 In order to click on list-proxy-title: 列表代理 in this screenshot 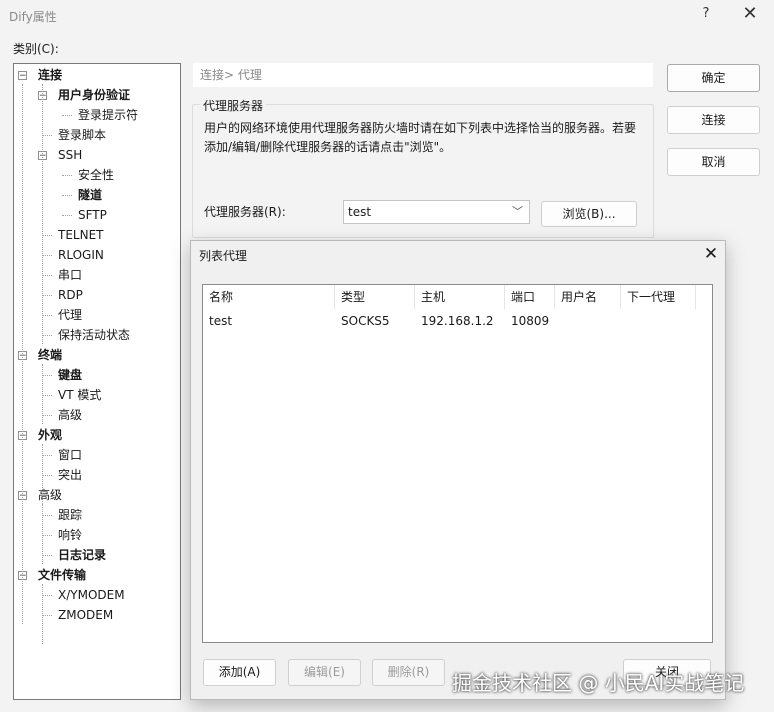, I will do `click(223, 256)`.